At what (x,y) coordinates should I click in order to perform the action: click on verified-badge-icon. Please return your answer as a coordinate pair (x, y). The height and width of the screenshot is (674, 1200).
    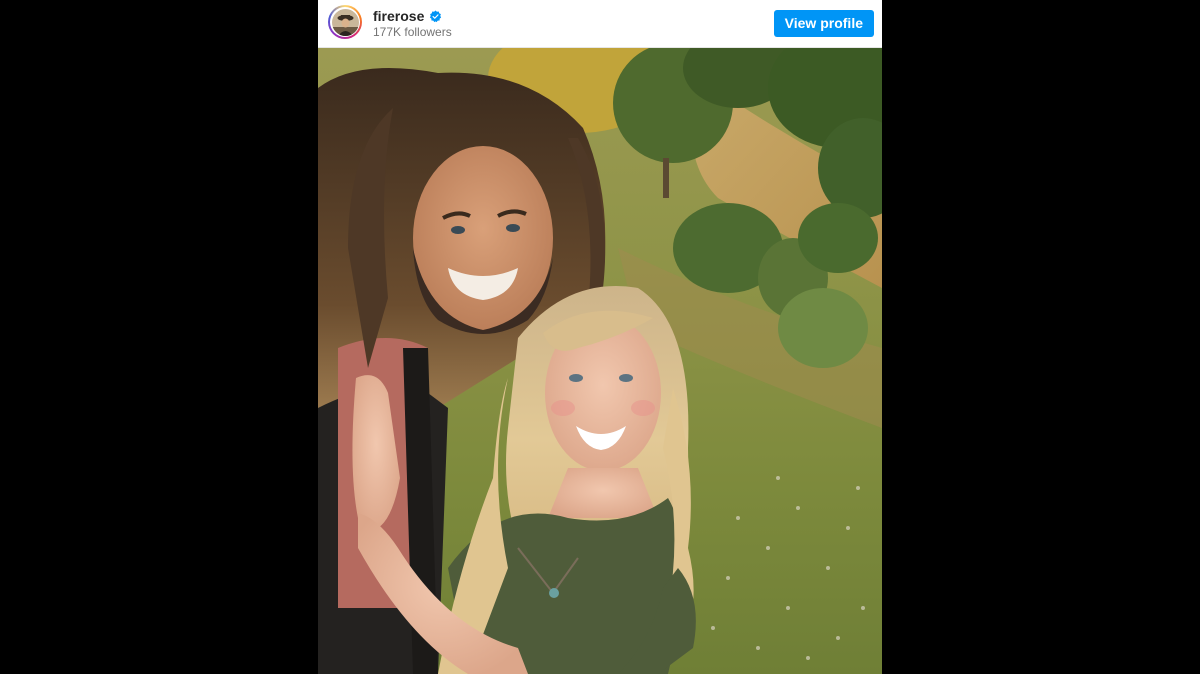
    Looking at the image, I should click on (436, 16).